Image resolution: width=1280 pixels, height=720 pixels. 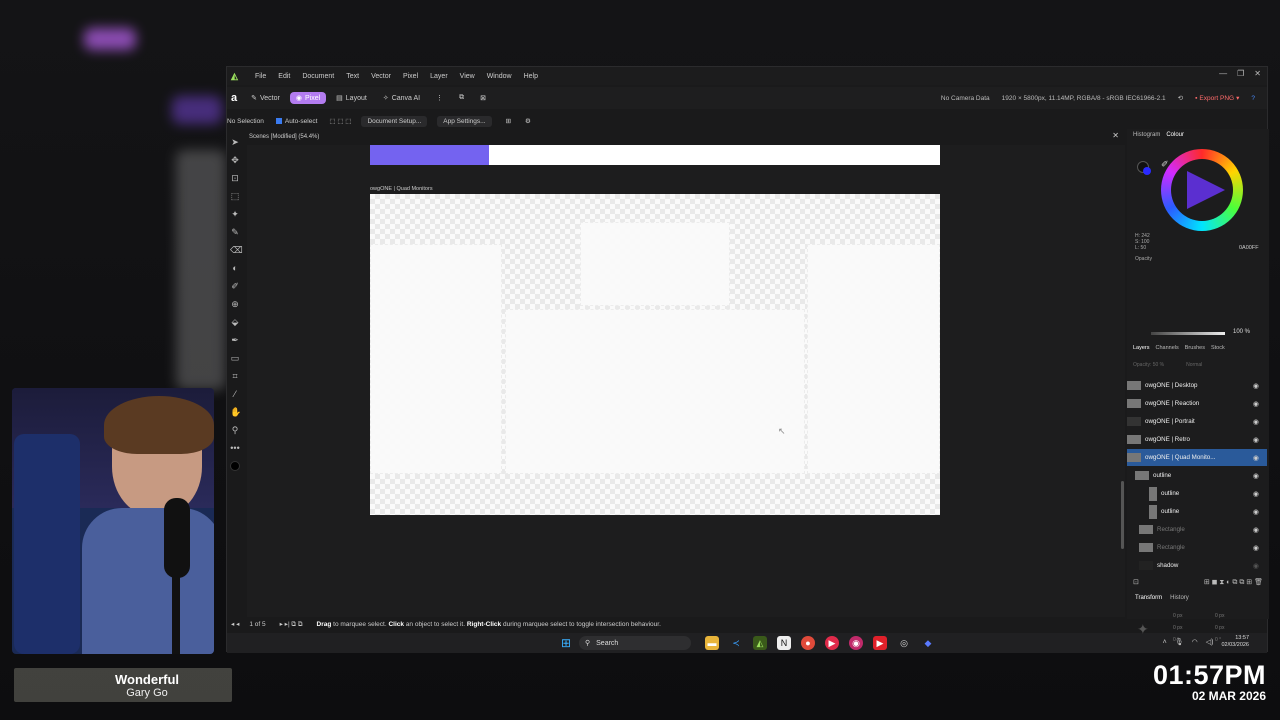 What do you see at coordinates (832, 643) in the screenshot?
I see `media-player-icon: ▶` at bounding box center [832, 643].